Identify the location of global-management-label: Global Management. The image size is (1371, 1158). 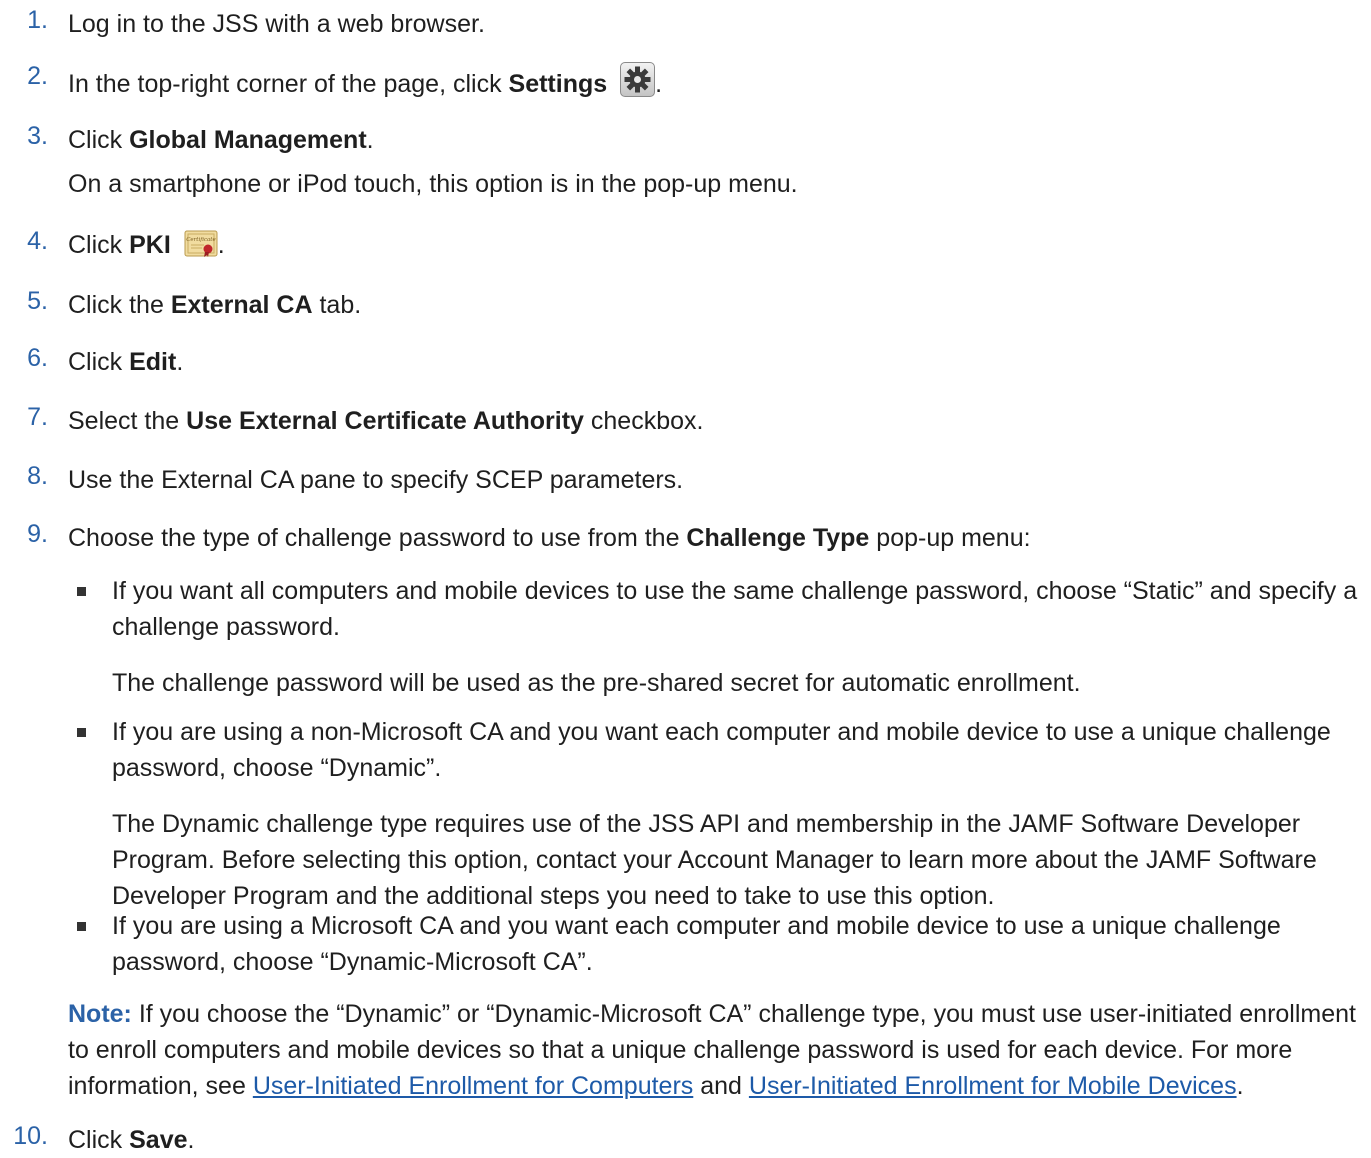
(248, 140).